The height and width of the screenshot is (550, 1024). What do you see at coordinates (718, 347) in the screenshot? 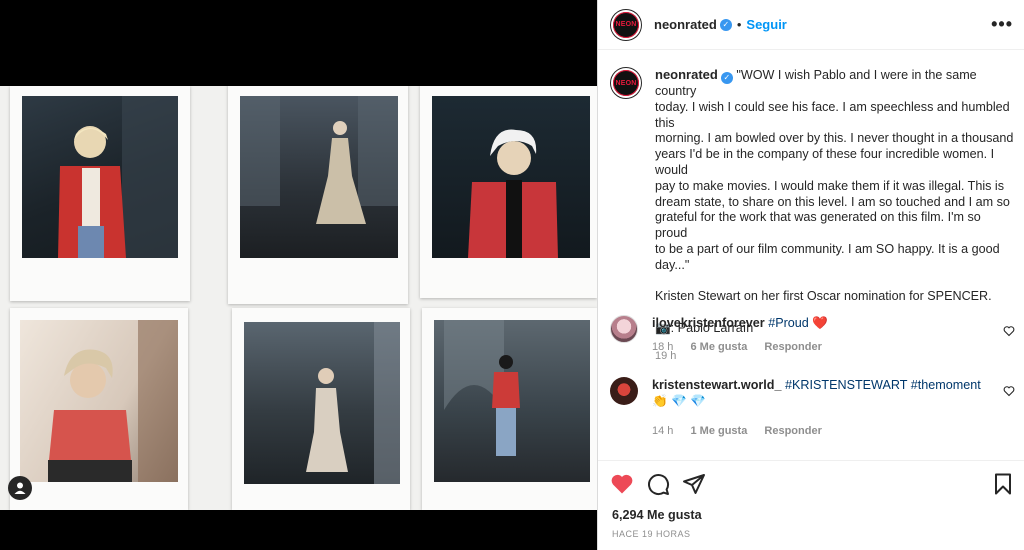
I see `comment-likes-count: 6 Me gusta` at bounding box center [718, 347].